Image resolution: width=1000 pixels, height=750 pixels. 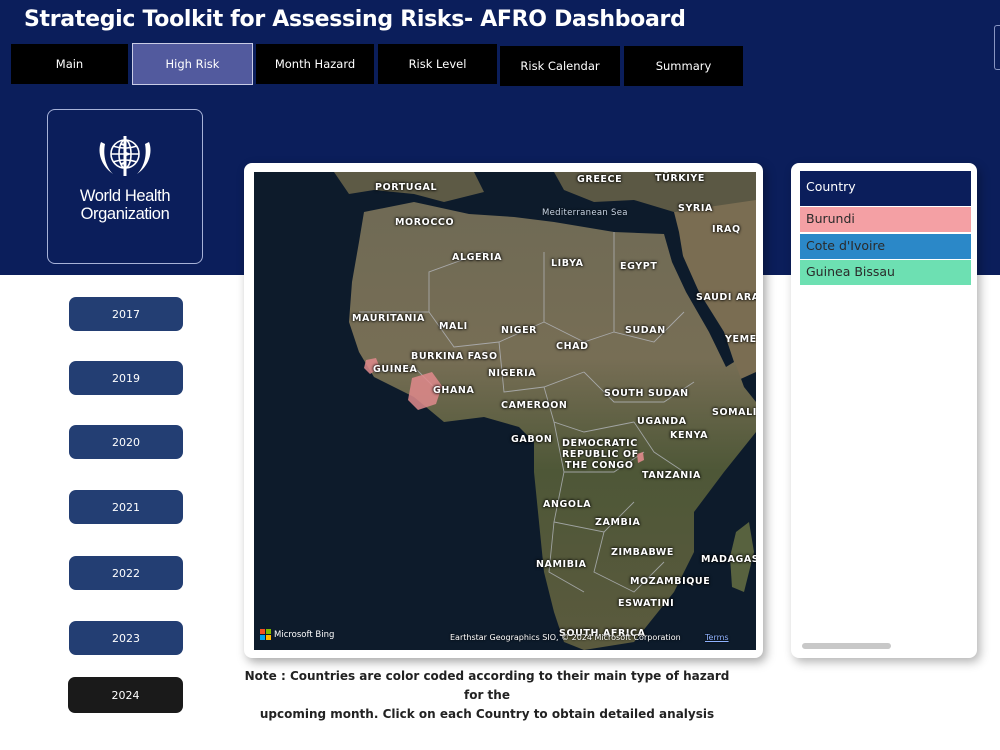 What do you see at coordinates (560, 66) in the screenshot?
I see `tab-risk-calendar: Risk Calendar` at bounding box center [560, 66].